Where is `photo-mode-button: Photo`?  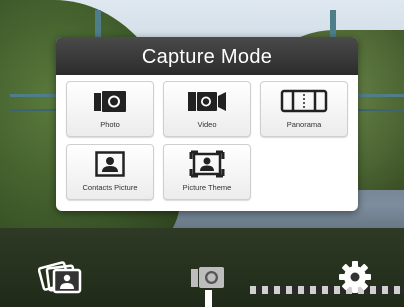
photo-mode-button: Photo is located at coordinates (110, 109).